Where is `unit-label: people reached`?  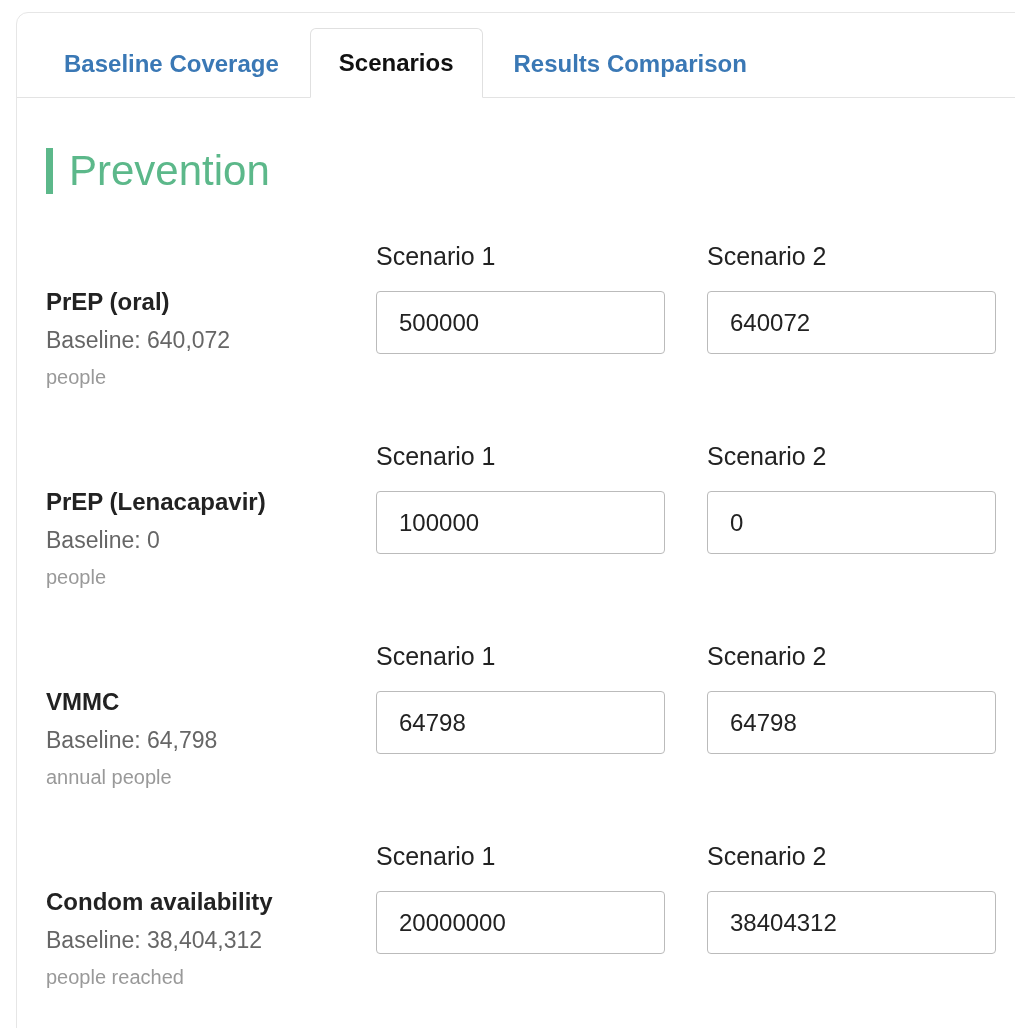
unit-label: people reached is located at coordinates (115, 977).